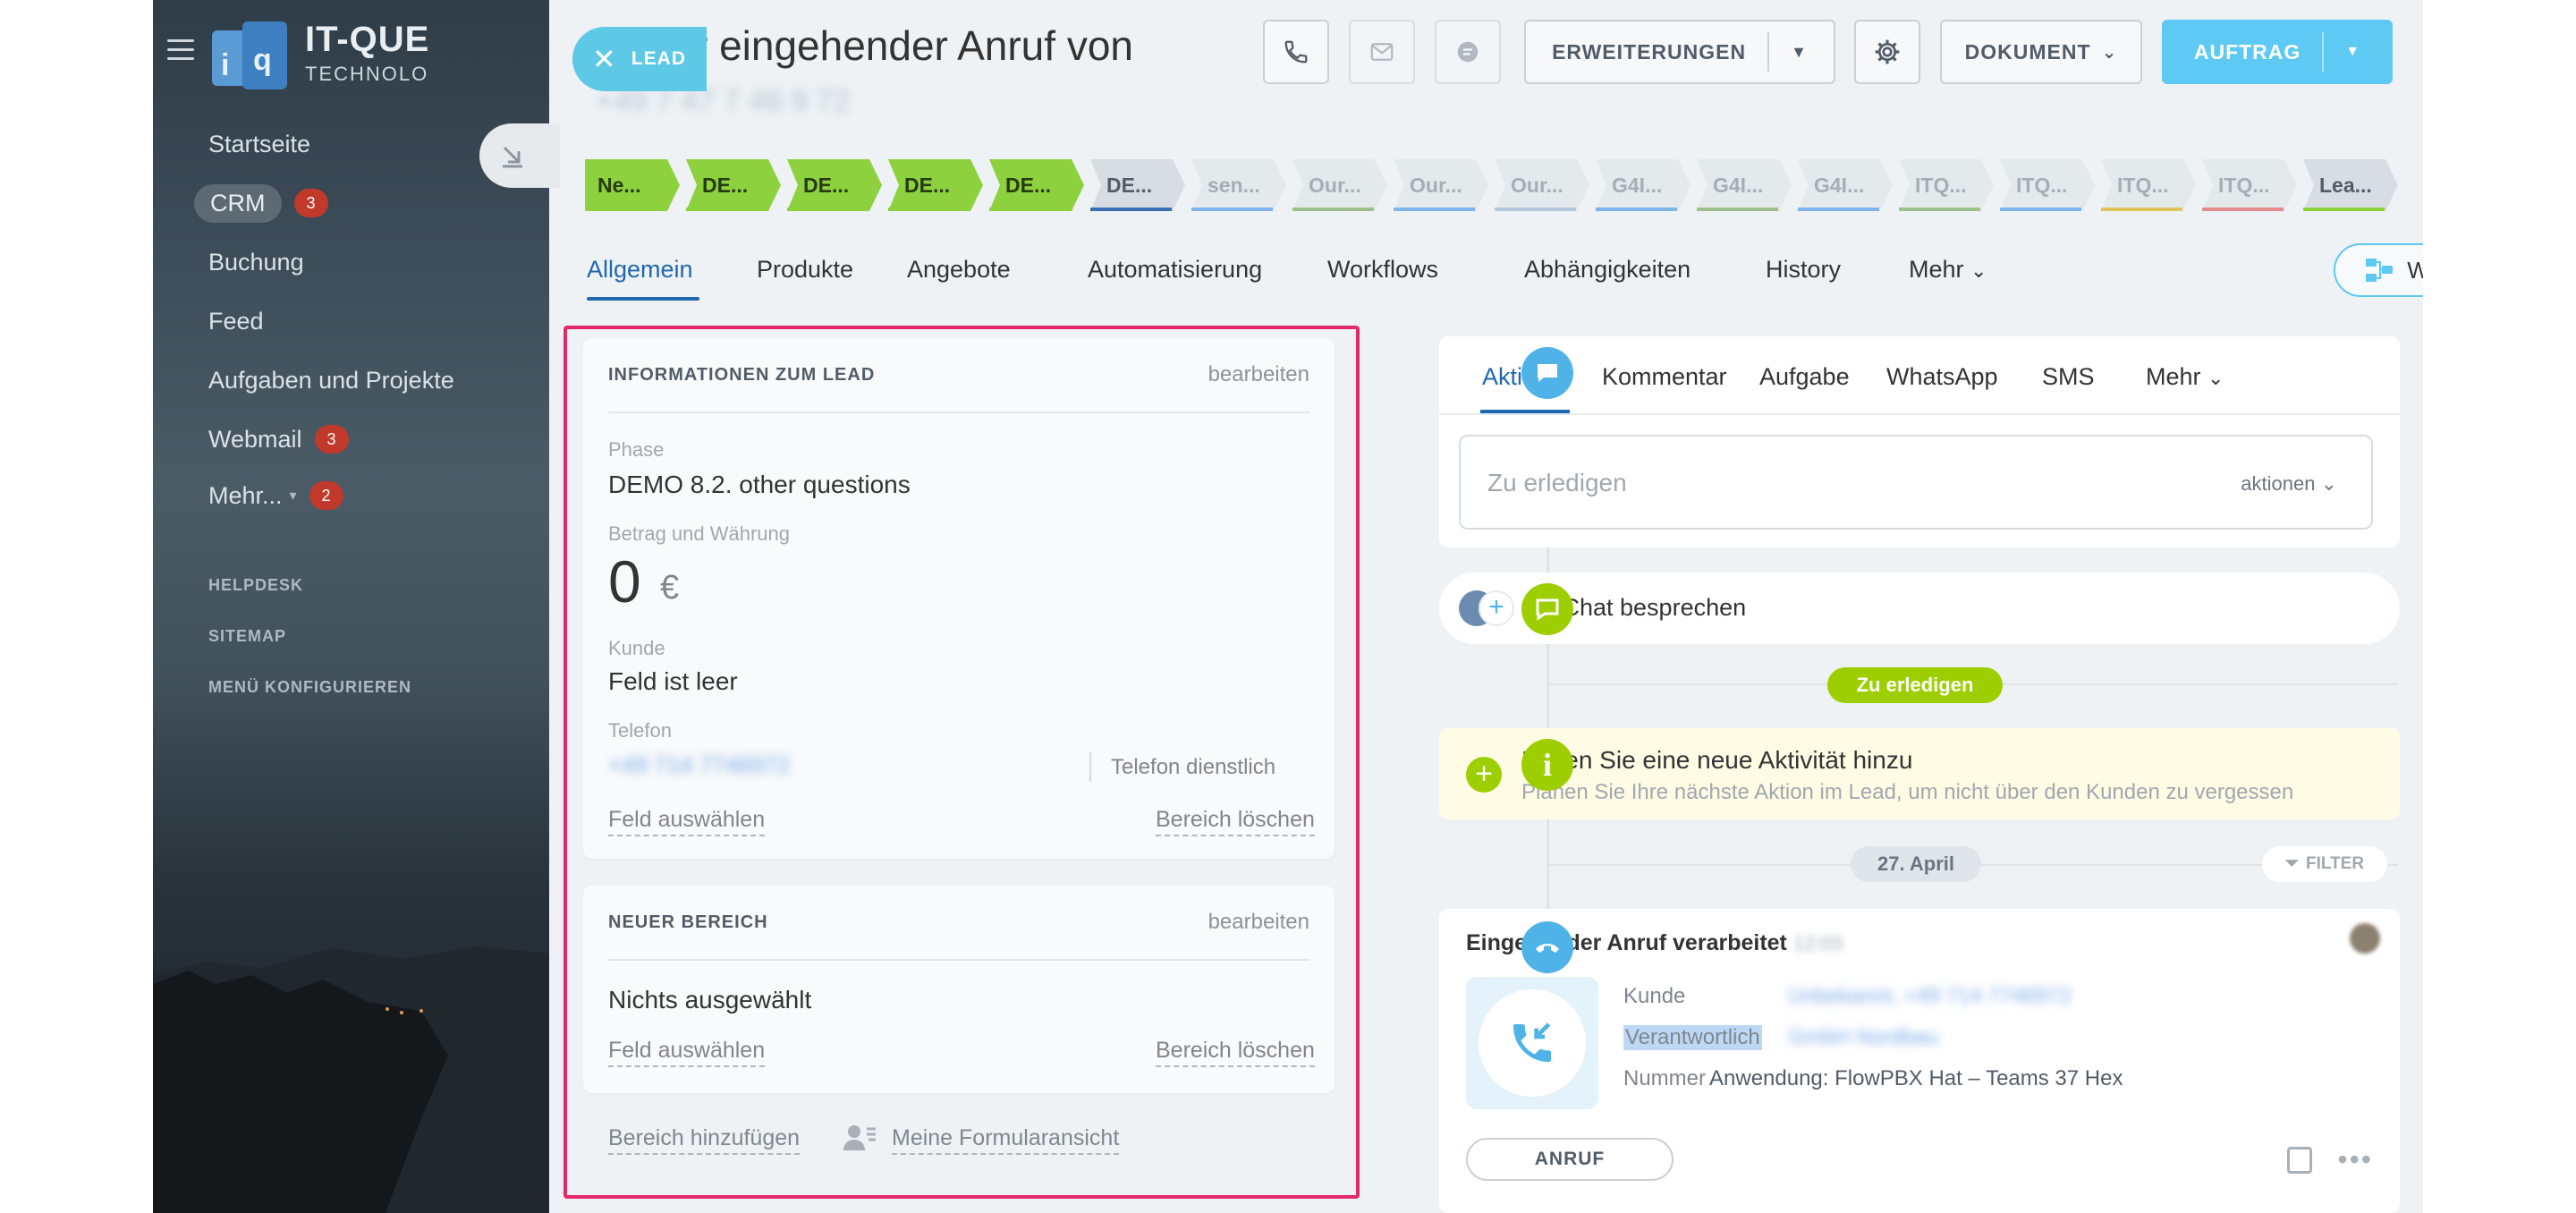 The width and height of the screenshot is (2576, 1213). Describe the element at coordinates (2068, 377) in the screenshot. I see `activity-tab-sms: SMS` at that location.